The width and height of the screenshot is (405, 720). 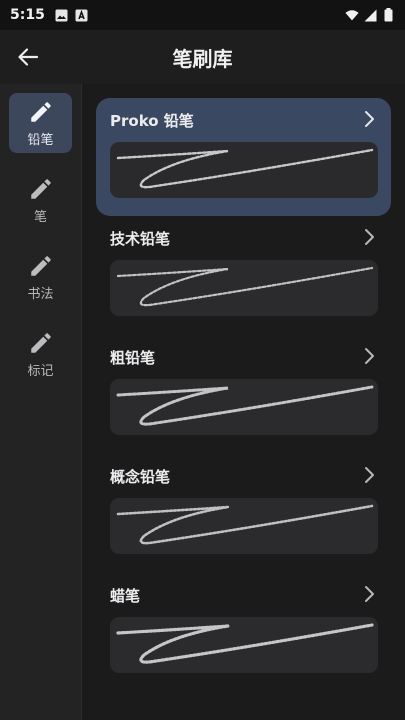 What do you see at coordinates (152, 121) in the screenshot?
I see `brush-name: Proko 铅笔` at bounding box center [152, 121].